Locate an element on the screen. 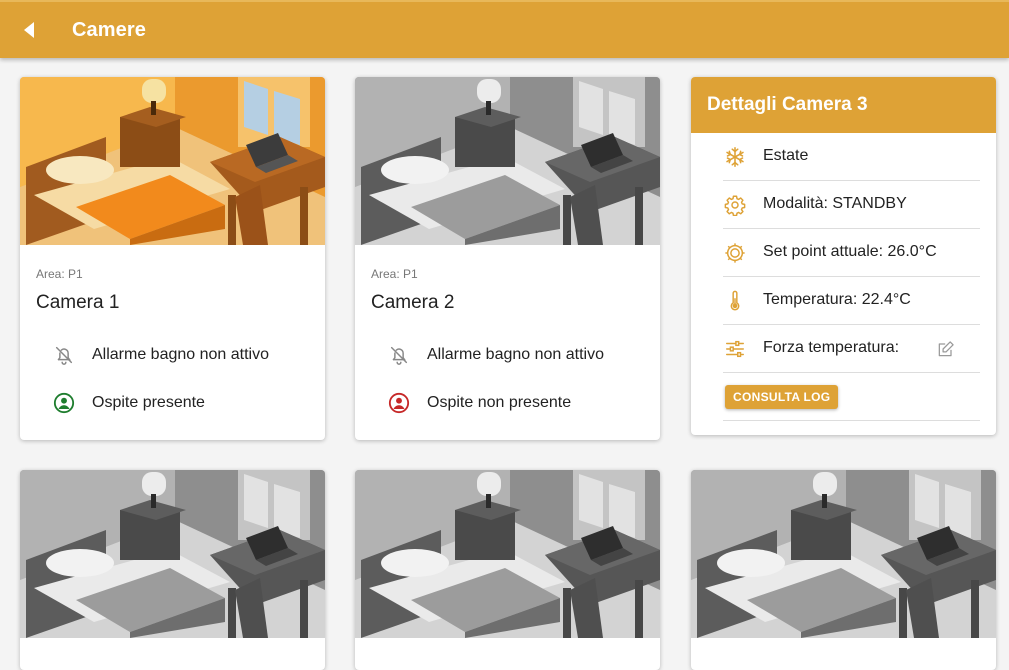 Image resolution: width=1009 pixels, height=670 pixels. details-header: Dettagli Camera 3 is located at coordinates (843, 105).